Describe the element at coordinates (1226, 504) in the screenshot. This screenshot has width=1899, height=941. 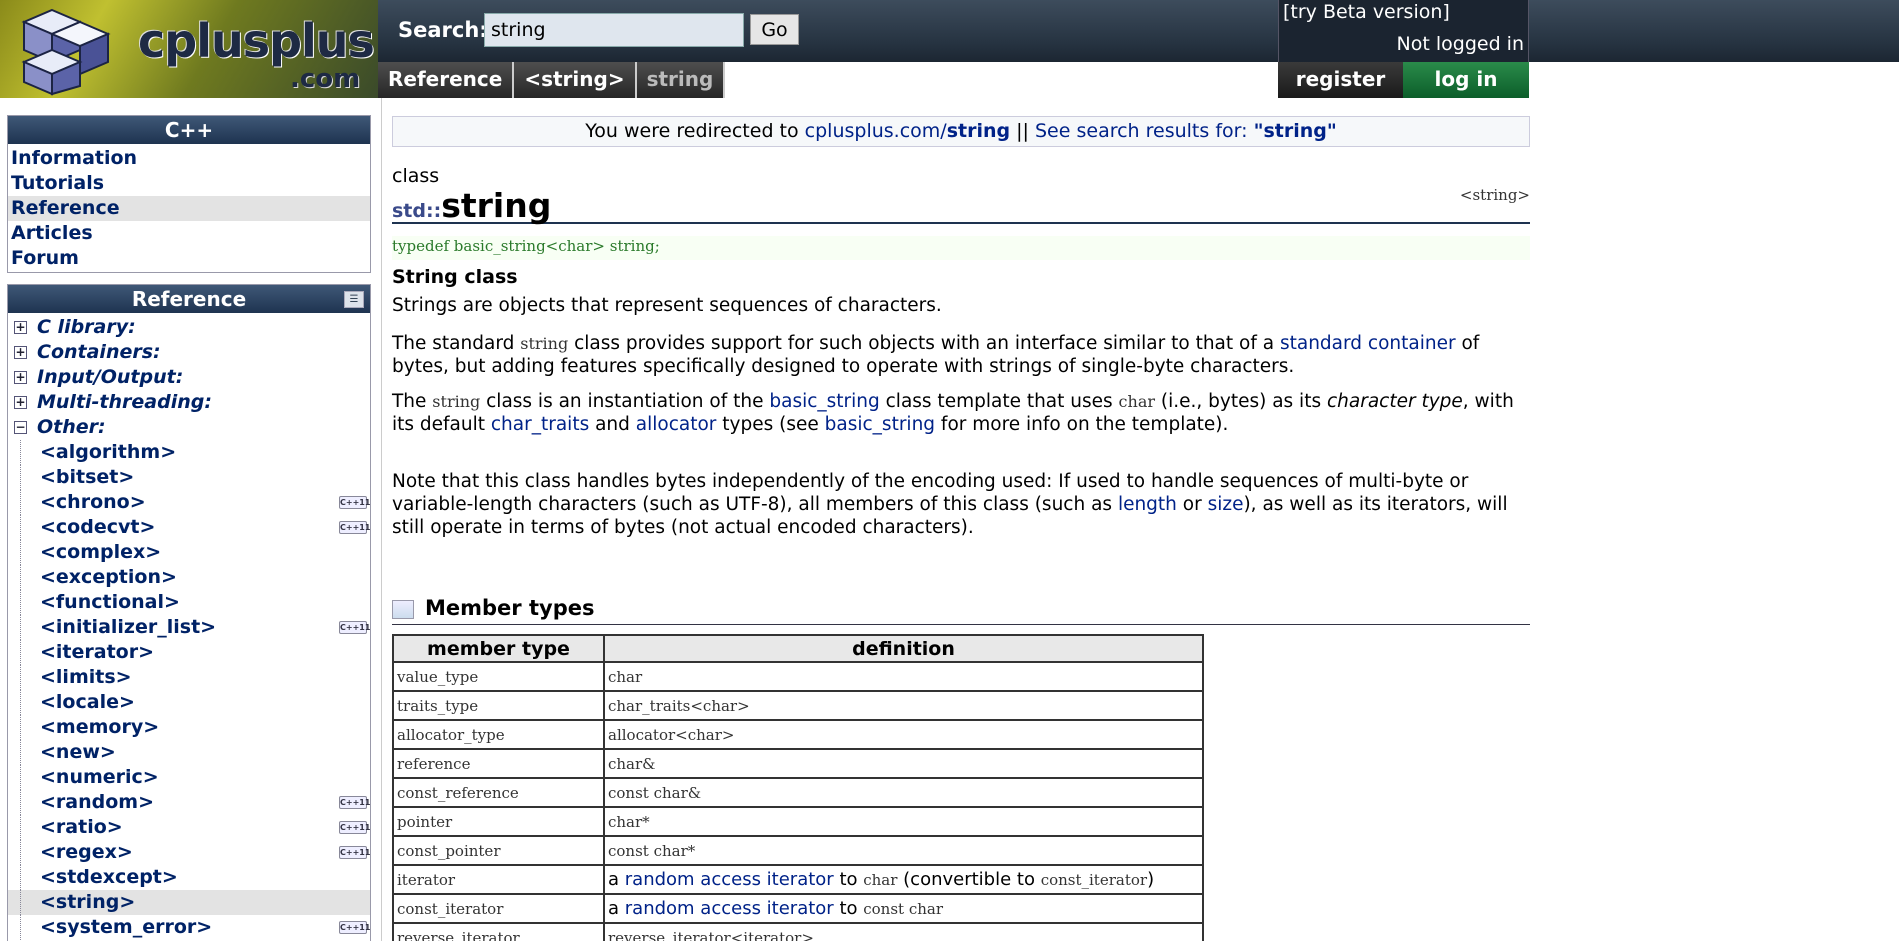
I see `size-link: size` at that location.